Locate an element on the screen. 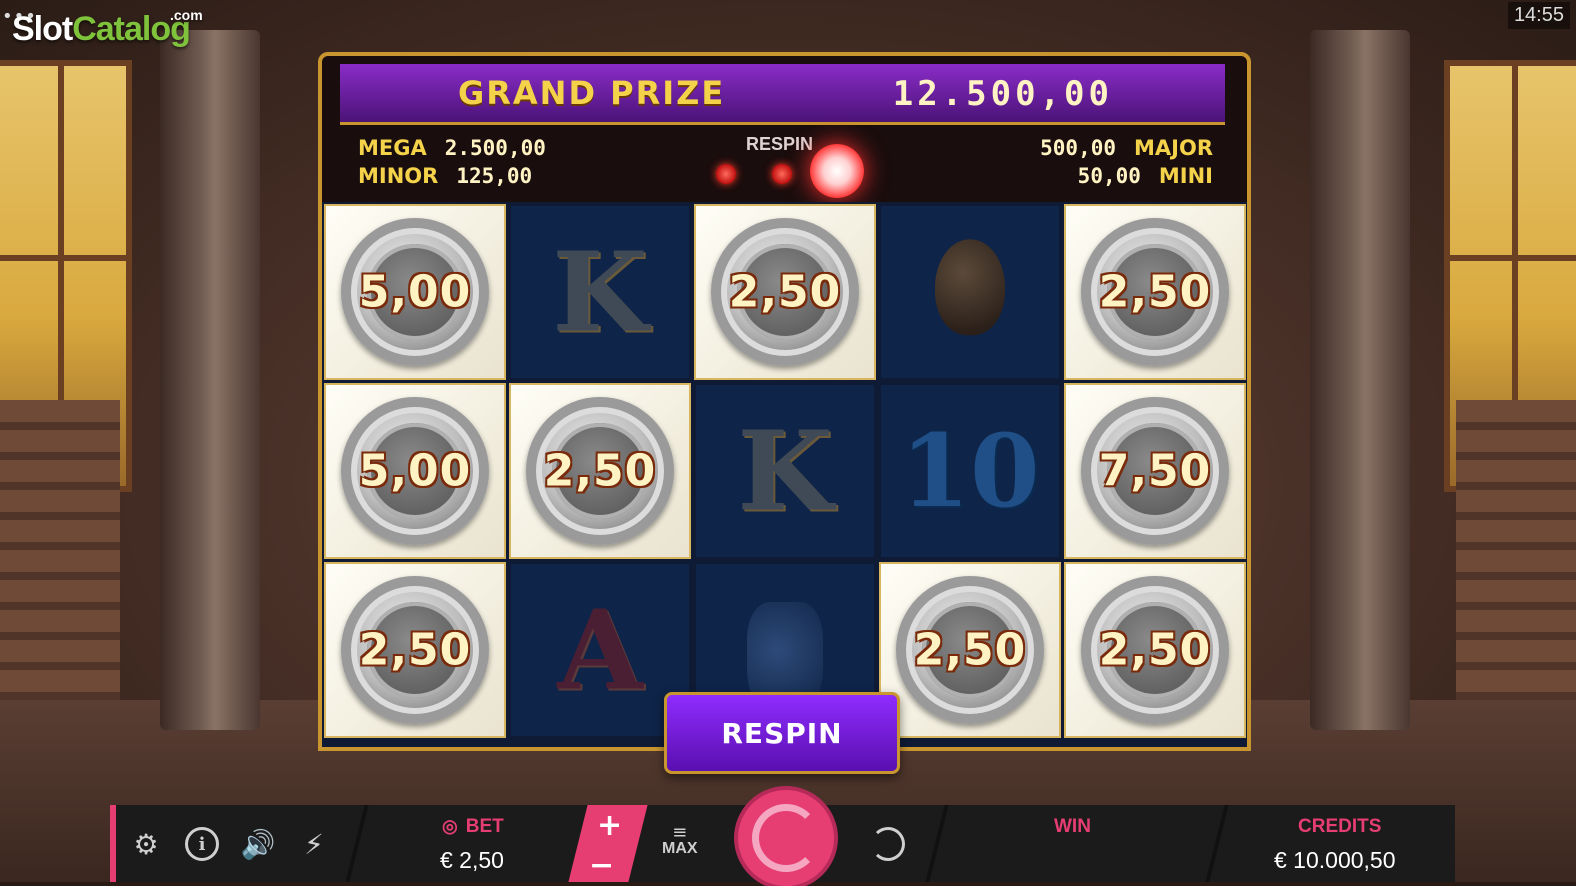 This screenshot has height=886, width=1576. respin-counter-label: RESPIN is located at coordinates (780, 144).